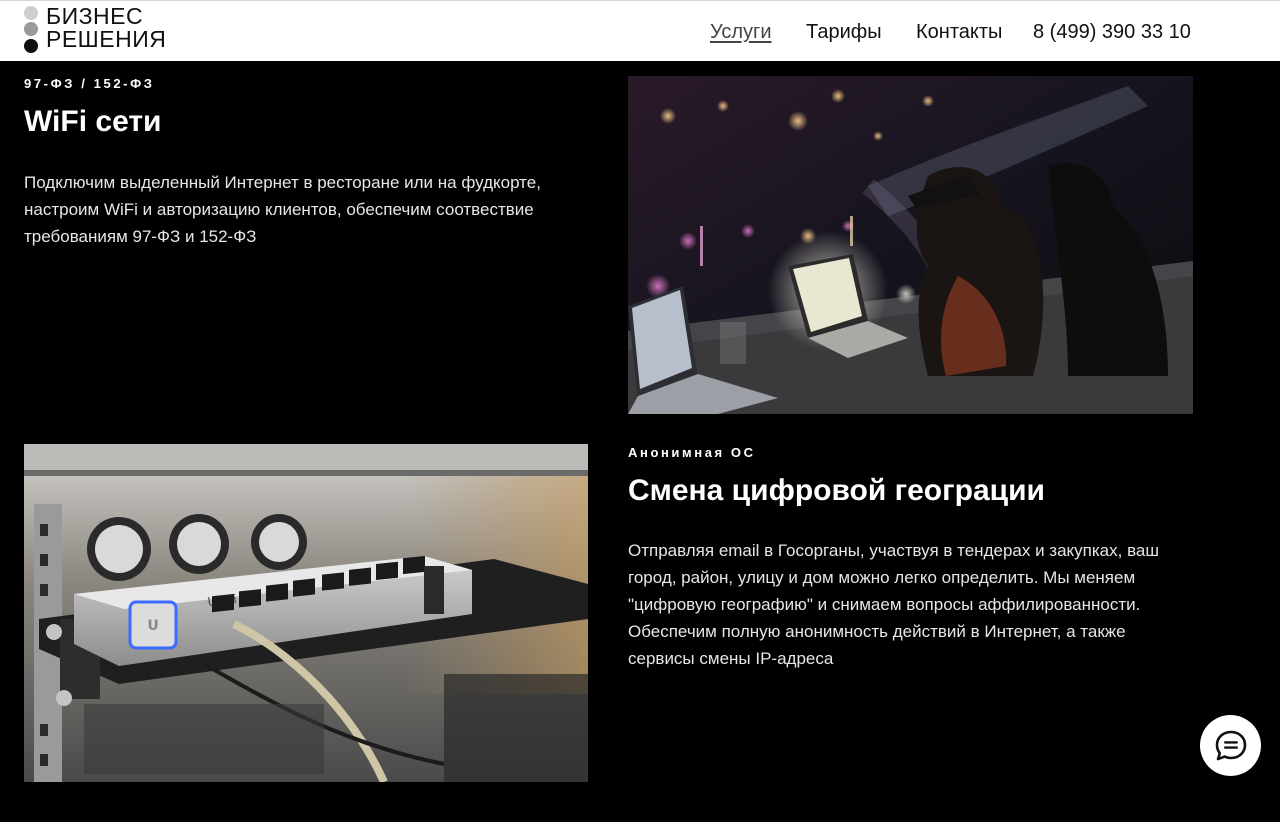 Image resolution: width=1280 pixels, height=822 pixels. I want to click on logo-line-1: БИЗНЕС, so click(95, 16).